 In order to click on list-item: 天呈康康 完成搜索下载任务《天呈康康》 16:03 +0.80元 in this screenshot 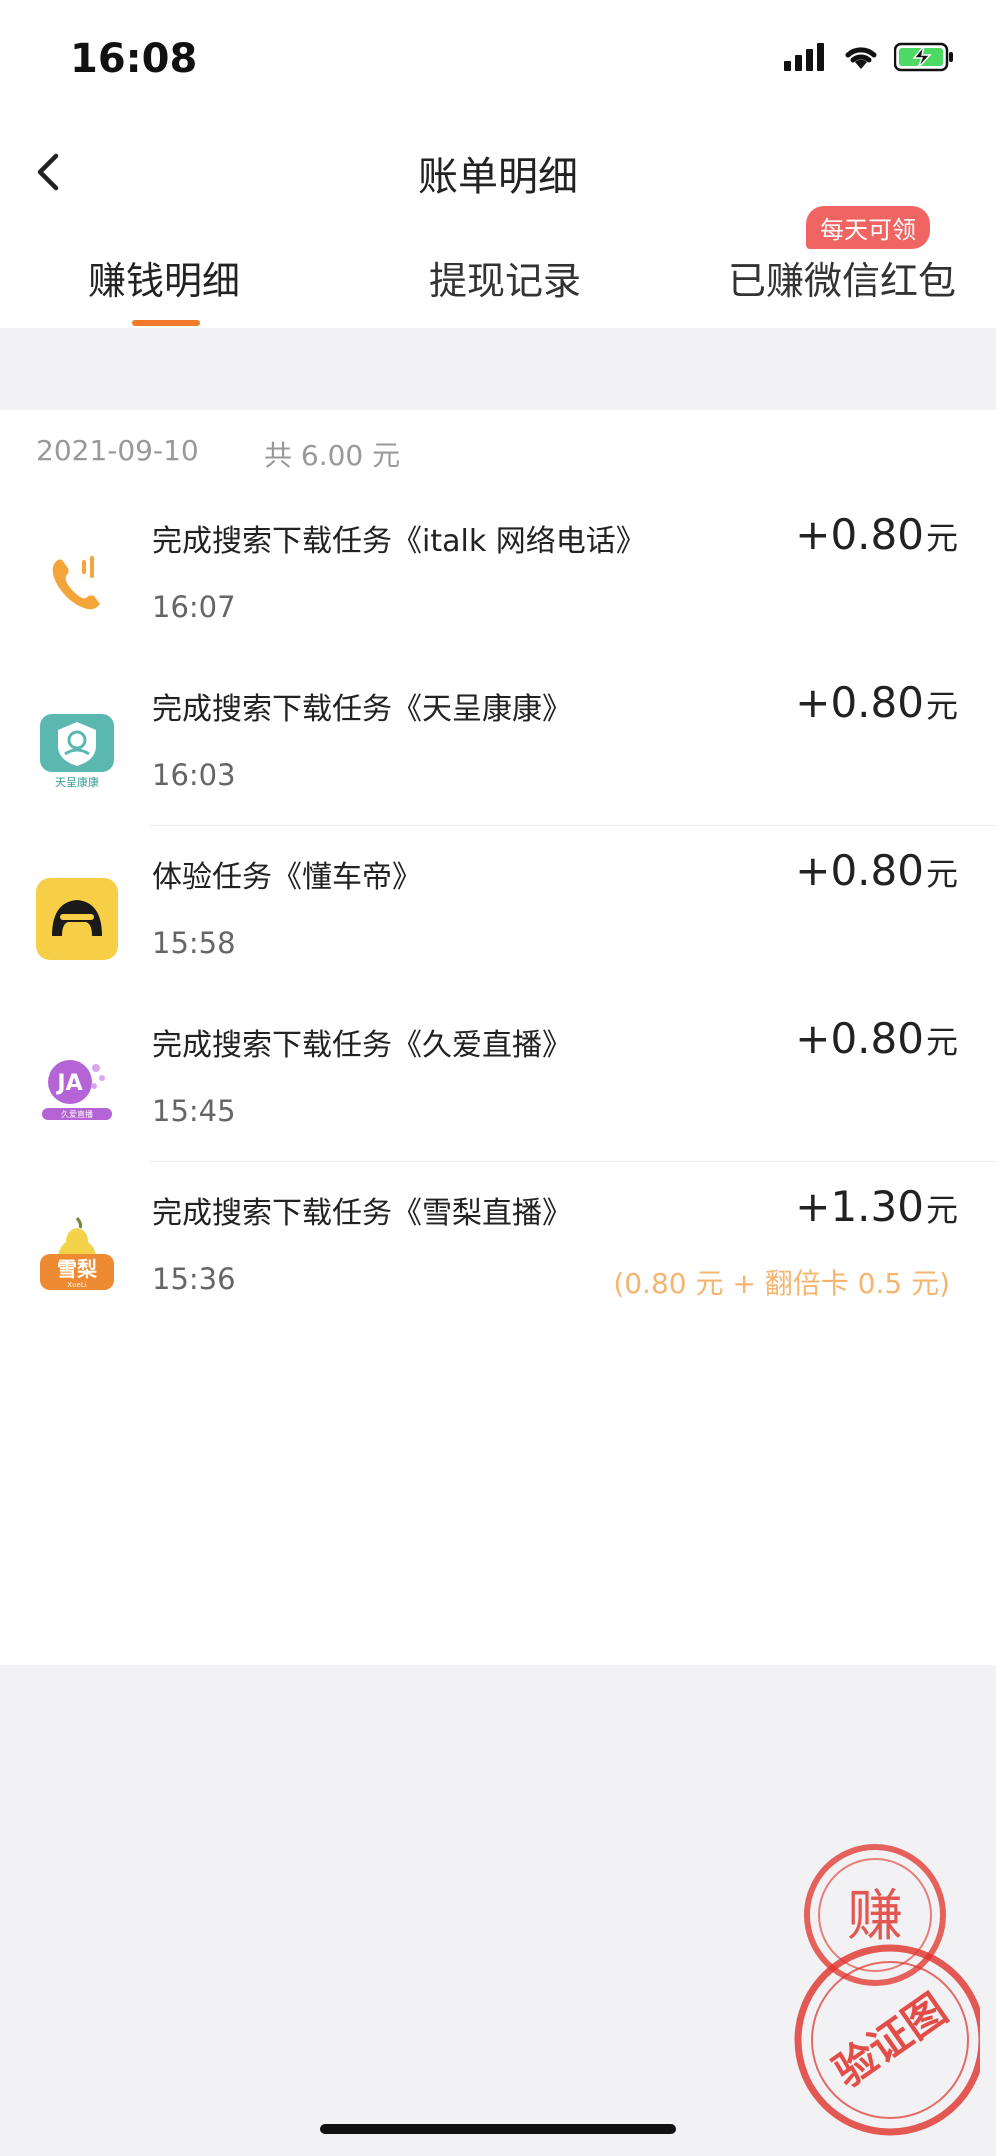, I will do `click(498, 742)`.